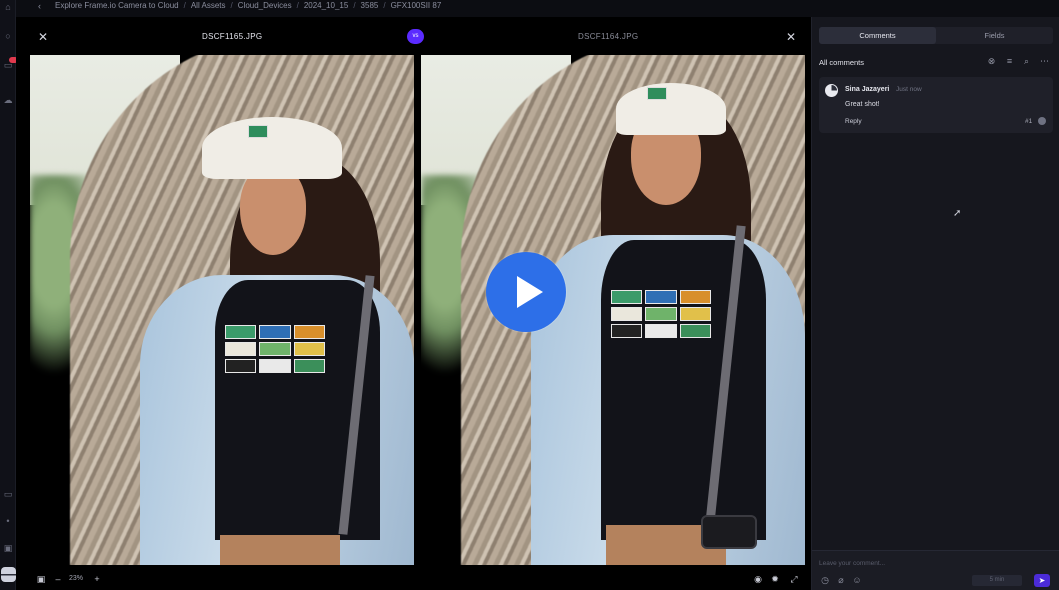  I want to click on compare-badge: vs, so click(415, 36).